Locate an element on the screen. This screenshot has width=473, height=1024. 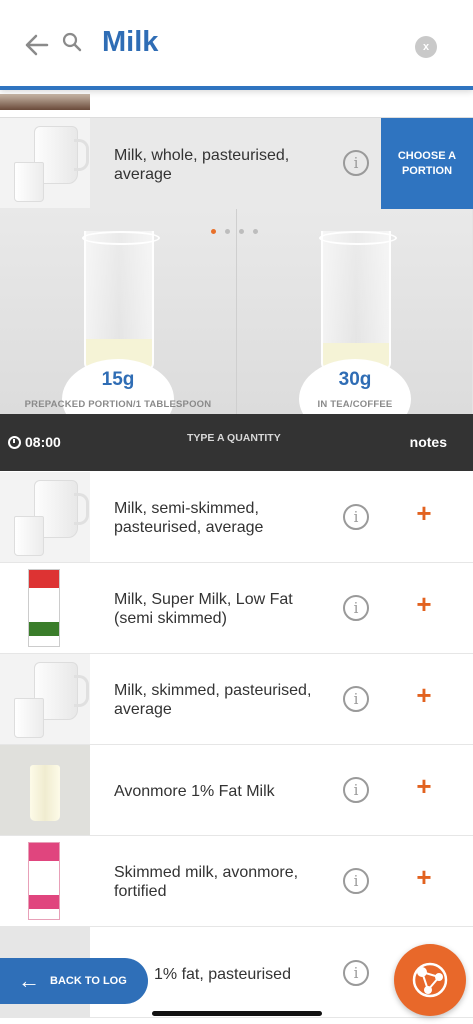
list-item: Milk, skimmed, pasteurised, average i + is located at coordinates (236, 699).